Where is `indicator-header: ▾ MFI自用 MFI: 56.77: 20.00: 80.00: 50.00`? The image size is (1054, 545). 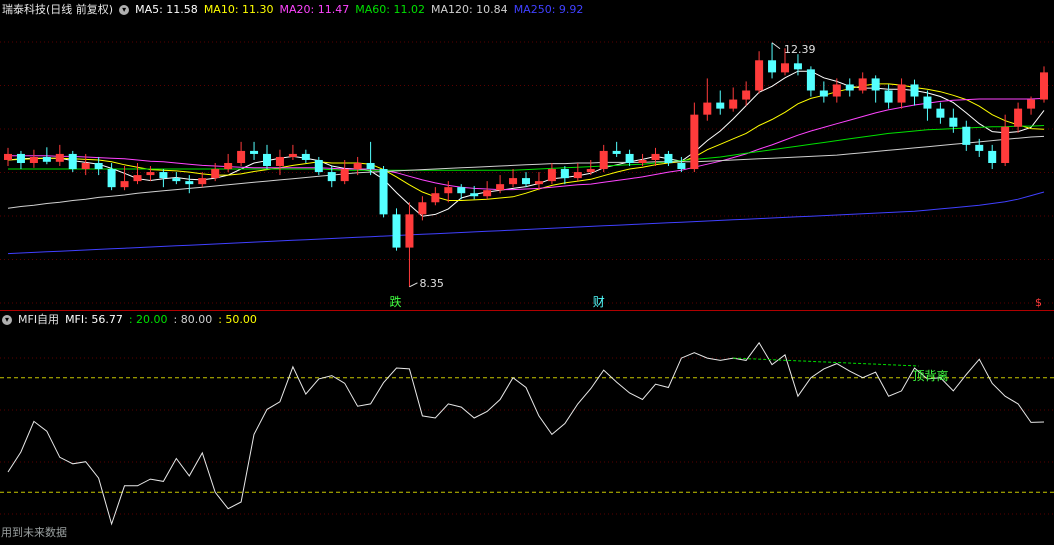 indicator-header: ▾ MFI自用 MFI: 56.77: 20.00: 80.00: 50.00 is located at coordinates (132, 320).